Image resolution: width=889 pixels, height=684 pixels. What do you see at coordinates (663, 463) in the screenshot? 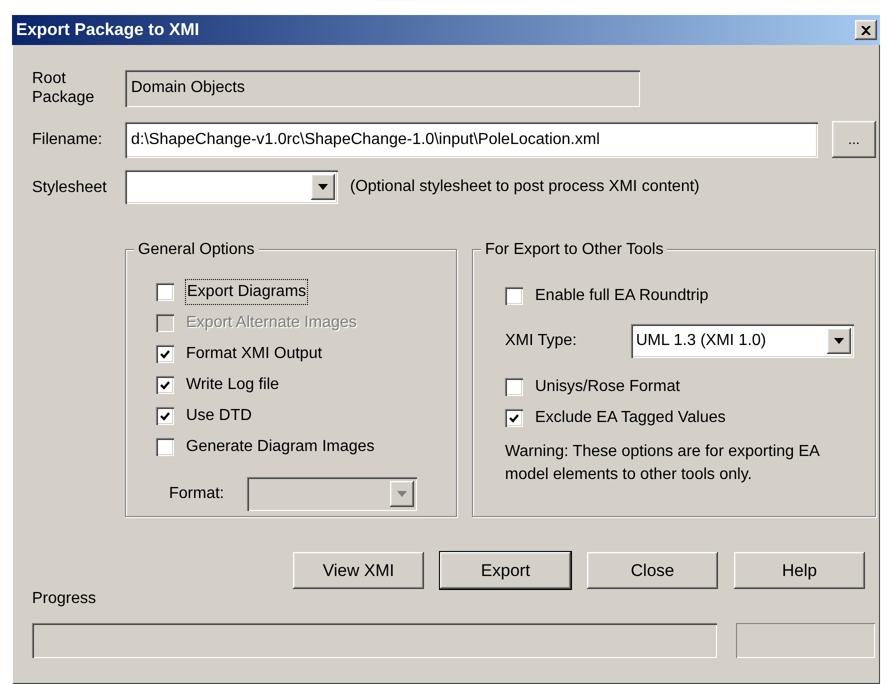
I see `warning-text: Warning: These options are for exporting EA model elements to other tools only.` at bounding box center [663, 463].